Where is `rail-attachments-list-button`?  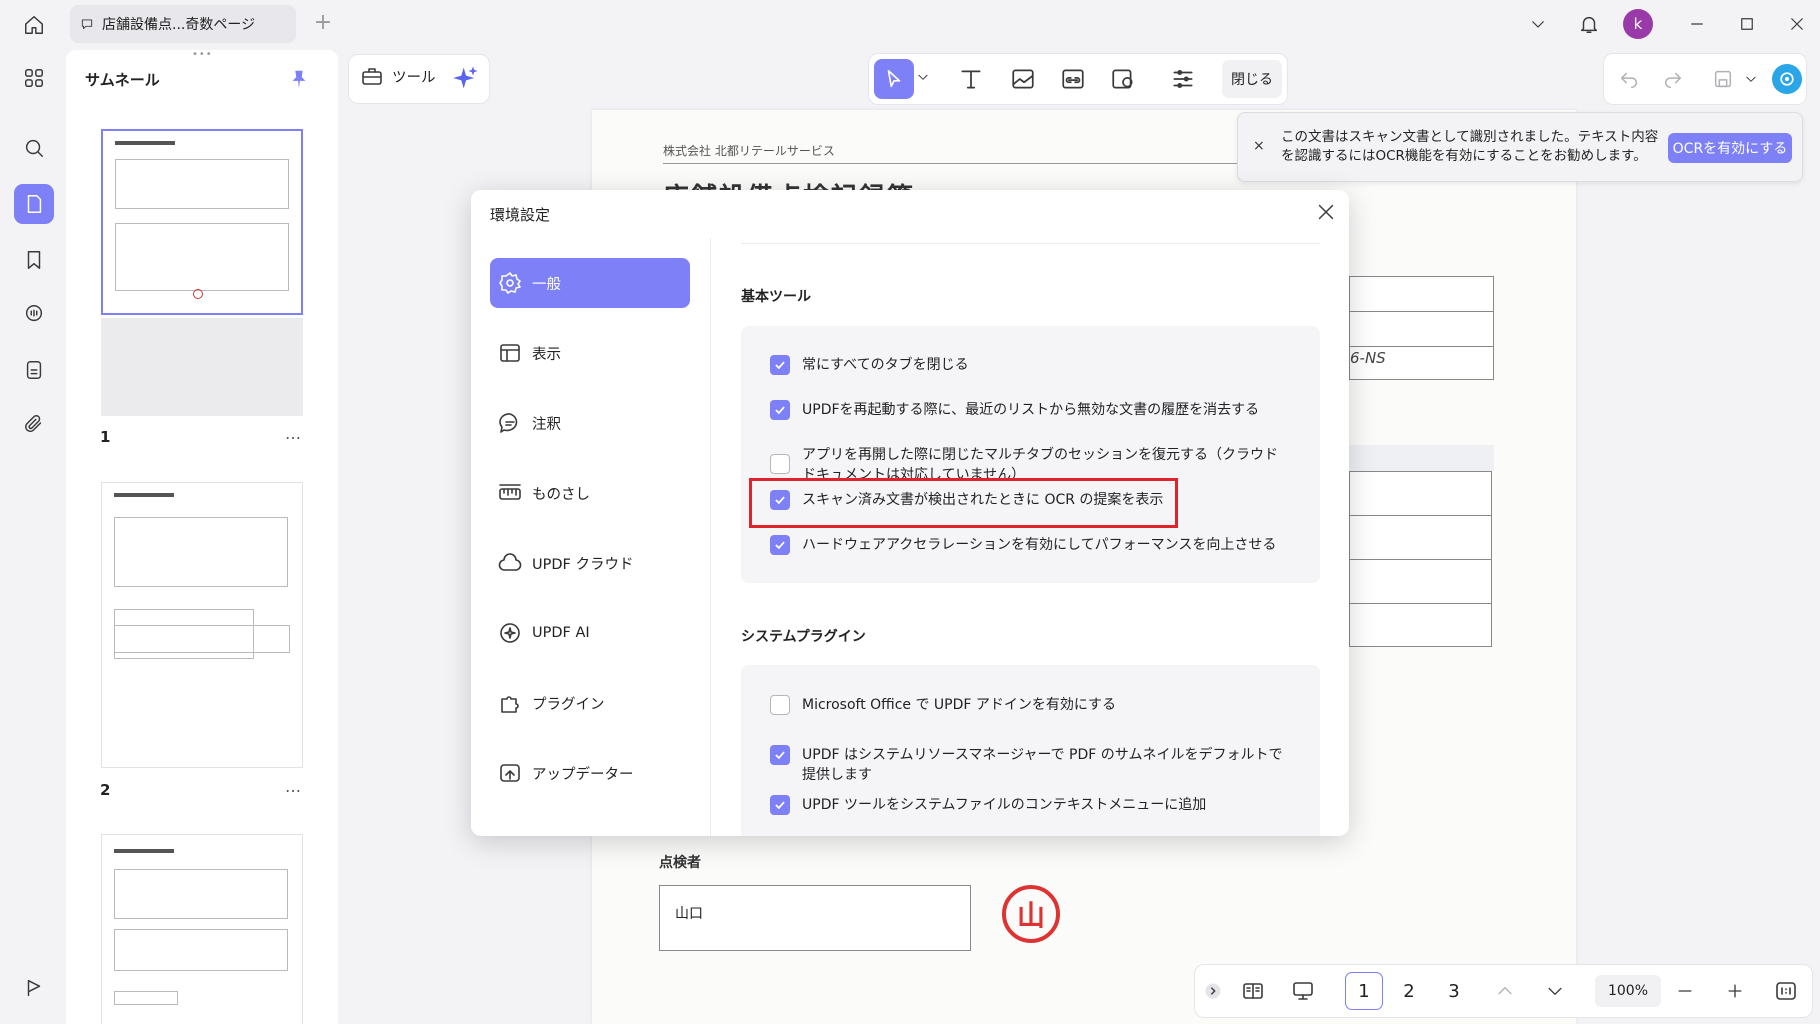 rail-attachments-list-button is located at coordinates (34, 370).